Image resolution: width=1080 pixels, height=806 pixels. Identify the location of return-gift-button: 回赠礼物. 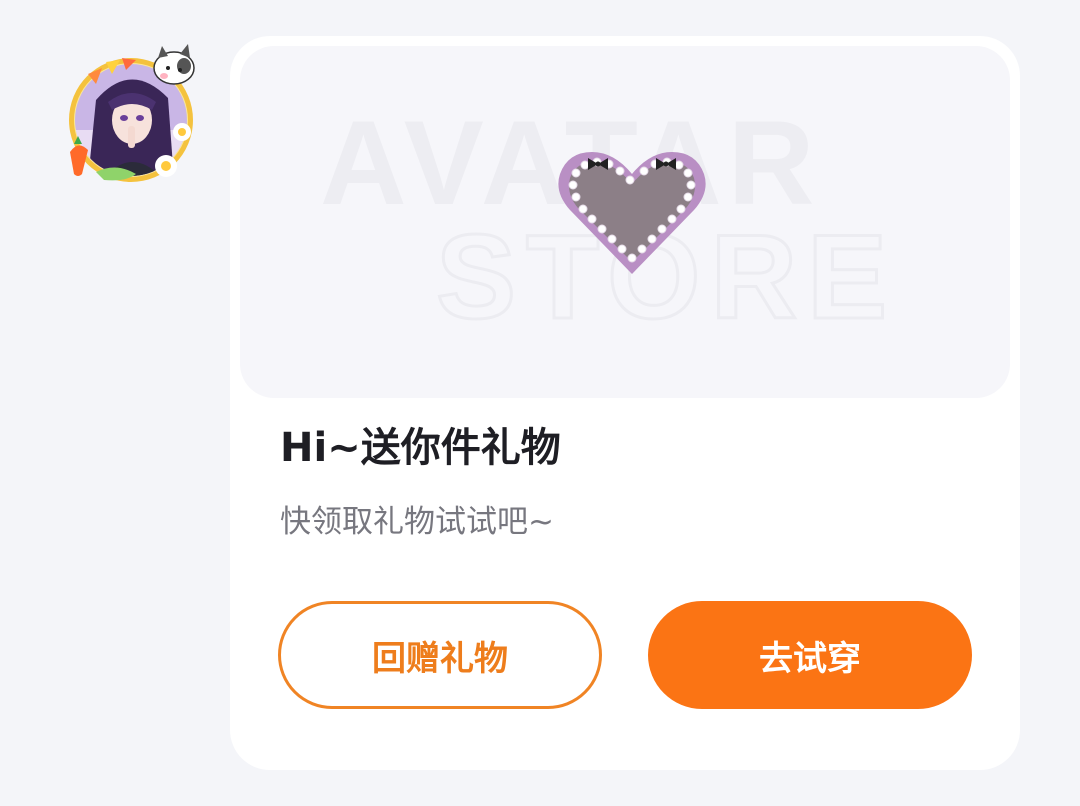
(440, 655).